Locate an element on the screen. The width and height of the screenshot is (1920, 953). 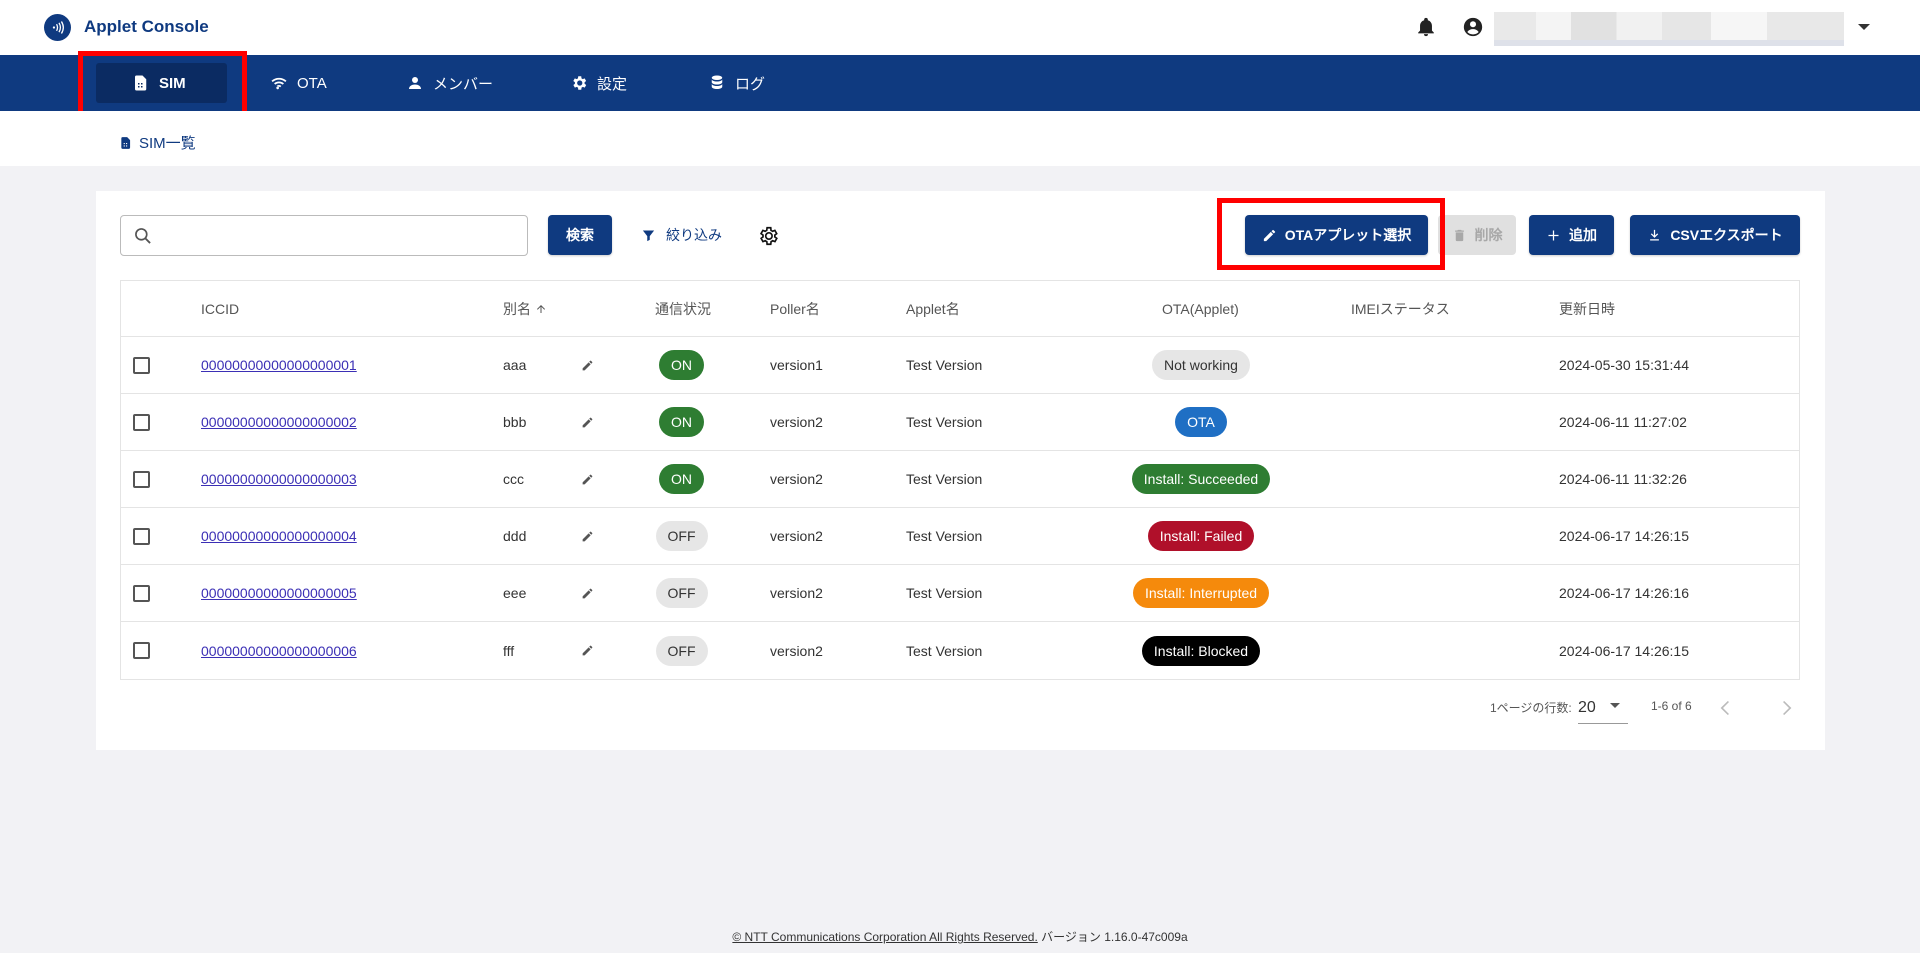
iccid-link: 00000000000000000006 is located at coordinates (279, 651).